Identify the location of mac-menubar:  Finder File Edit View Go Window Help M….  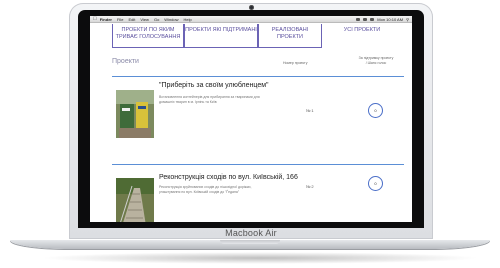
(251, 19).